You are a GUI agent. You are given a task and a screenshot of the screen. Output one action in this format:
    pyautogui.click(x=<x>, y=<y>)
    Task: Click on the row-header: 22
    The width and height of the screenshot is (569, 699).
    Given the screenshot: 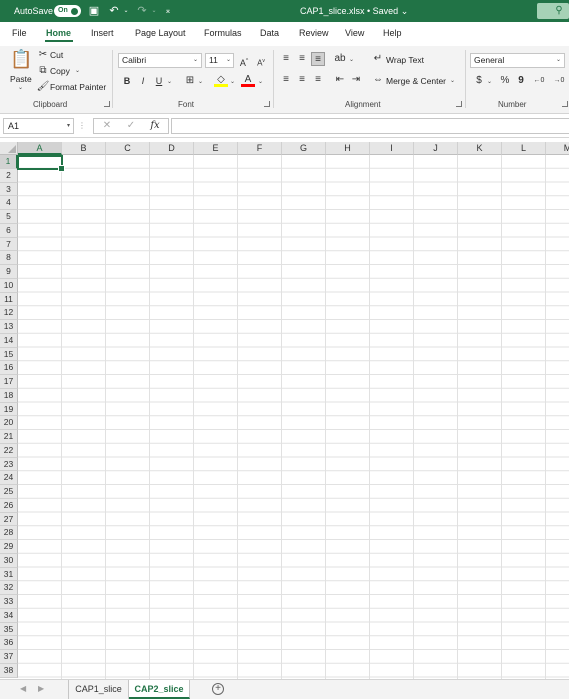 What is the action you would take?
    pyautogui.click(x=9, y=450)
    